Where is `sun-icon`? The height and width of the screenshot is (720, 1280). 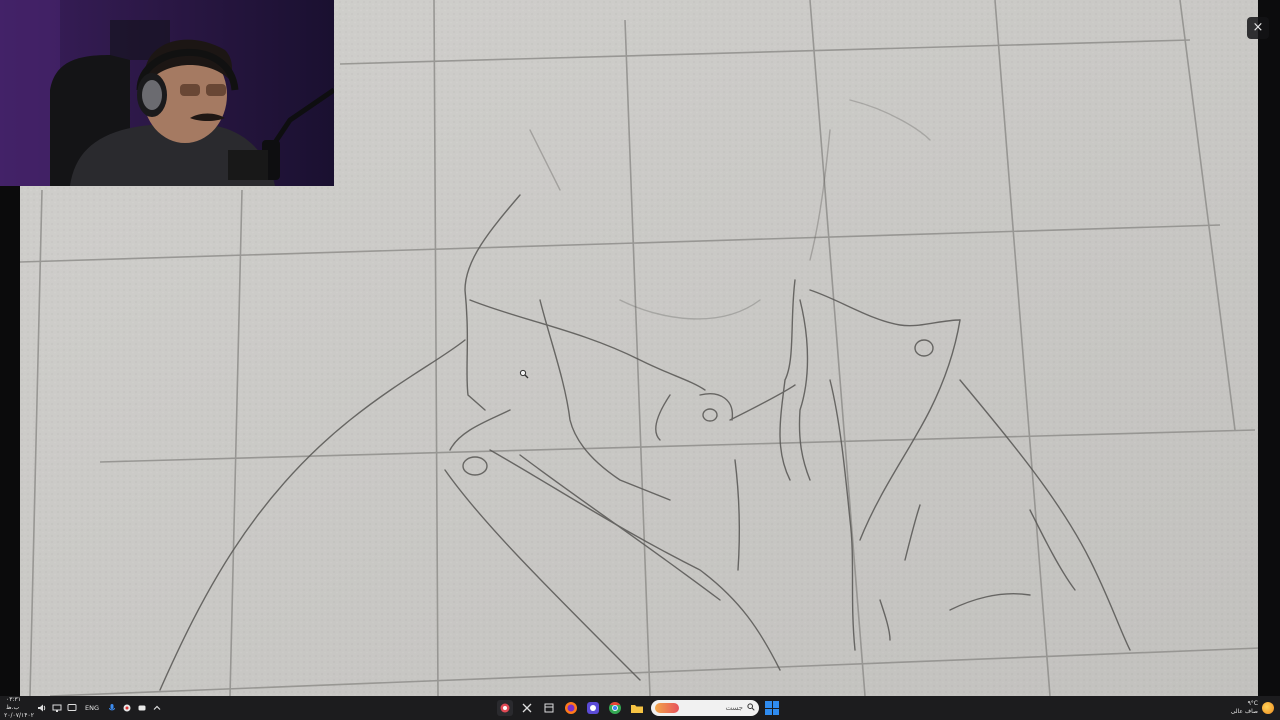
sun-icon is located at coordinates (1268, 708).